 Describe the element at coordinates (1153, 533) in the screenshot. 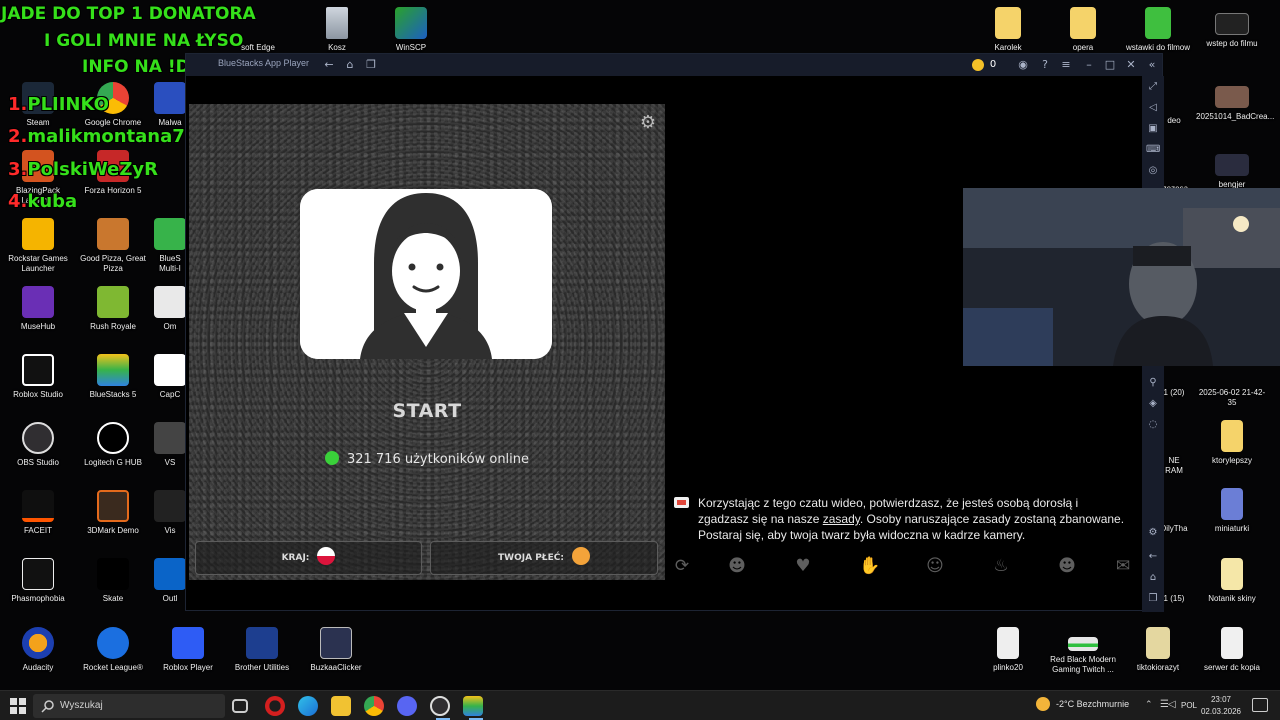

I see `sidebar-settings-icon: ⚙` at that location.